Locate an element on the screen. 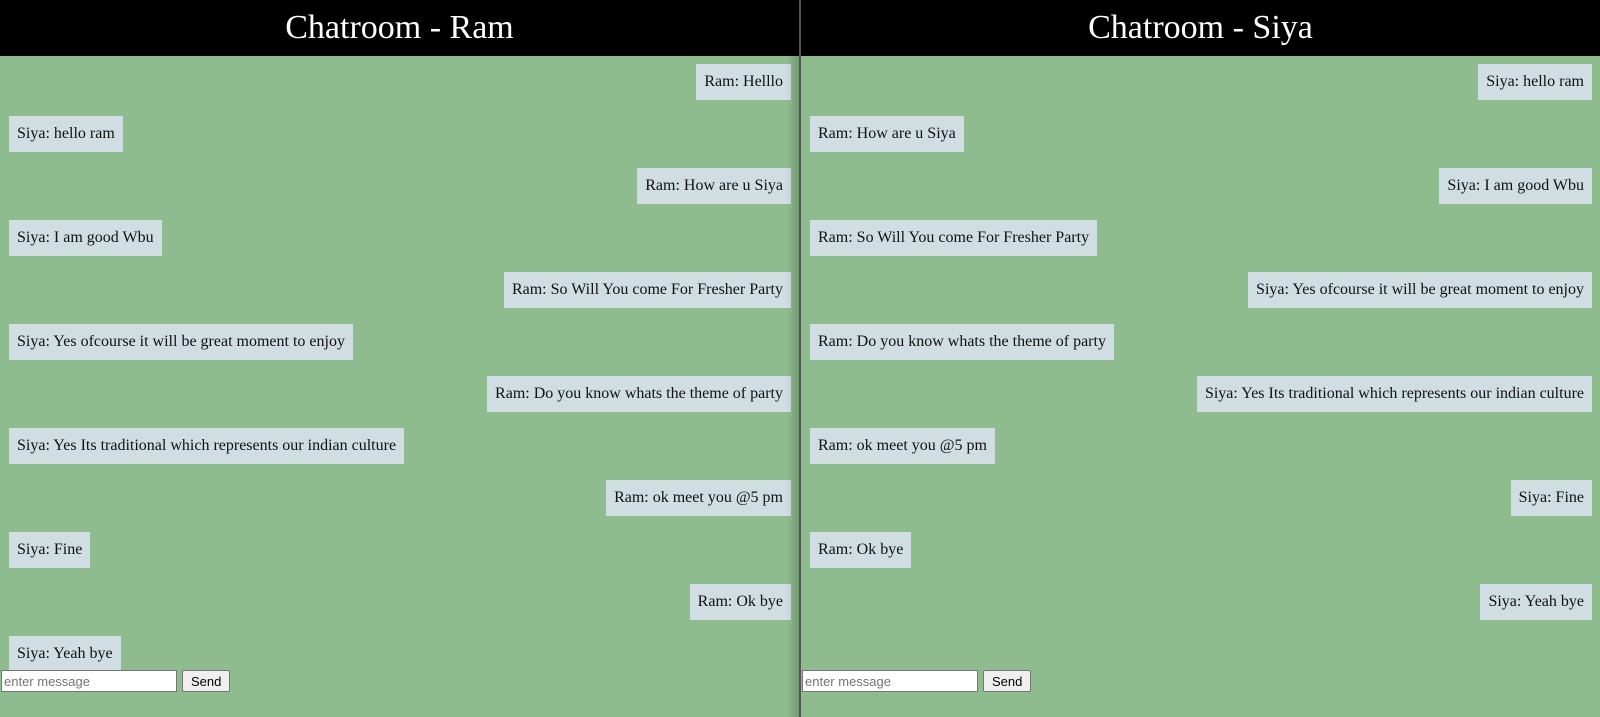 The width and height of the screenshot is (1600, 717). message-received: Siya: Yeah bye is located at coordinates (65, 654).